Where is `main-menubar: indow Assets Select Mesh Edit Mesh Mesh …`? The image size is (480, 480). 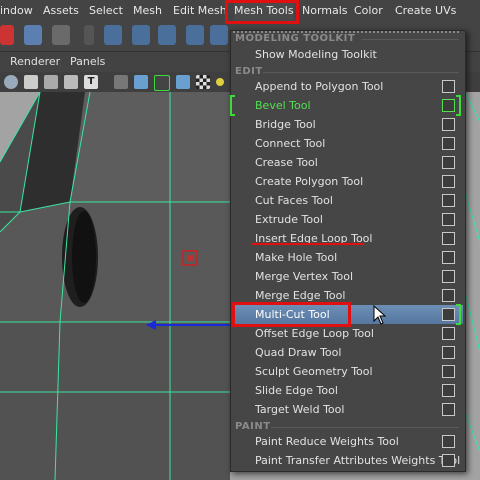 main-menubar: indow Assets Select Mesh Edit Mesh Mesh … is located at coordinates (240, 11).